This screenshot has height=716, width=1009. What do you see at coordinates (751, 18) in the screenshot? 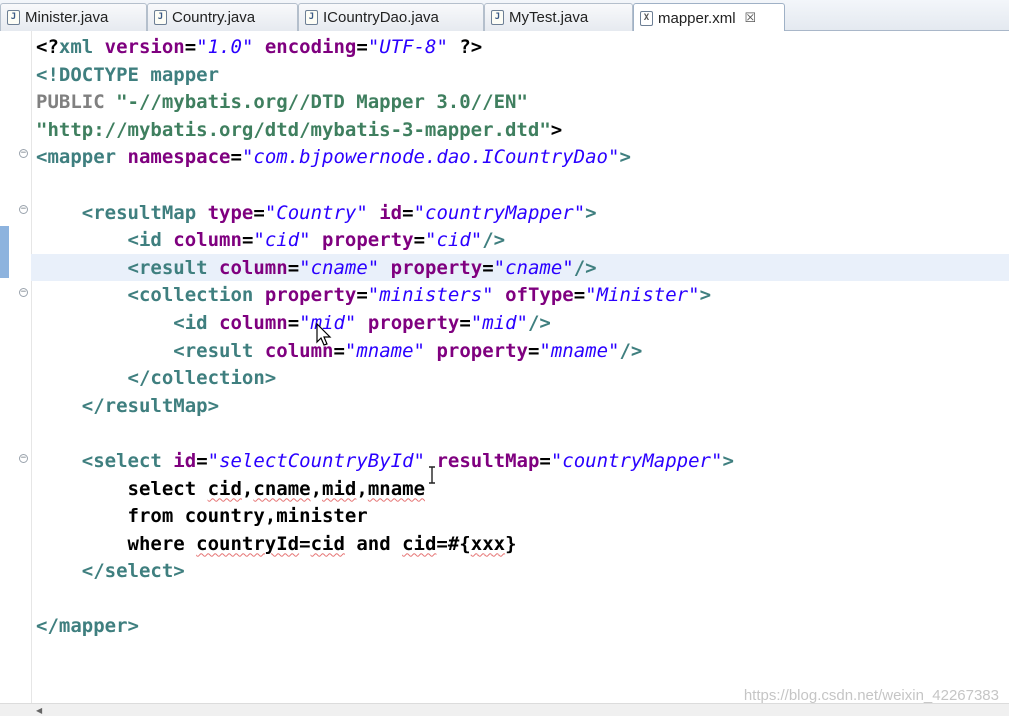
I see `close-tab-icon: ☒` at bounding box center [751, 18].